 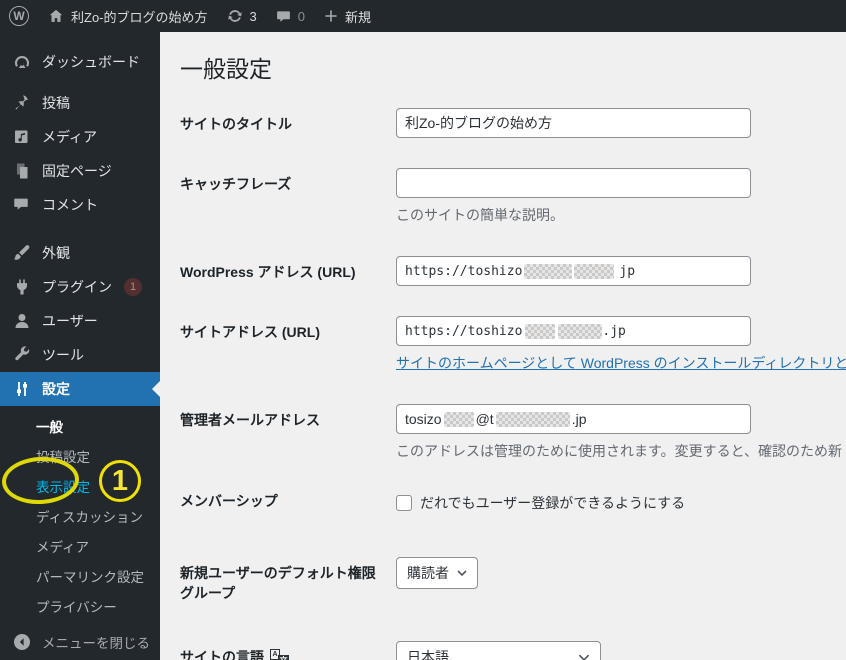 I want to click on default-role-select: 購読者, so click(x=437, y=573).